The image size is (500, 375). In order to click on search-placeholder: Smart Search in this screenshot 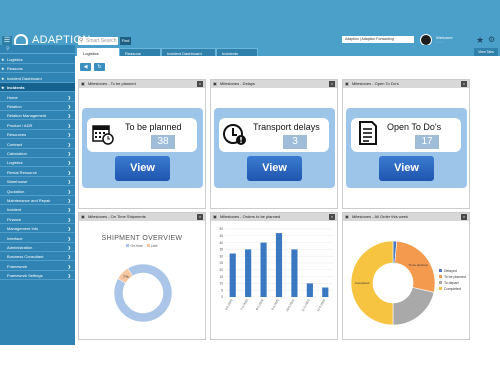, I will do `click(101, 41)`.